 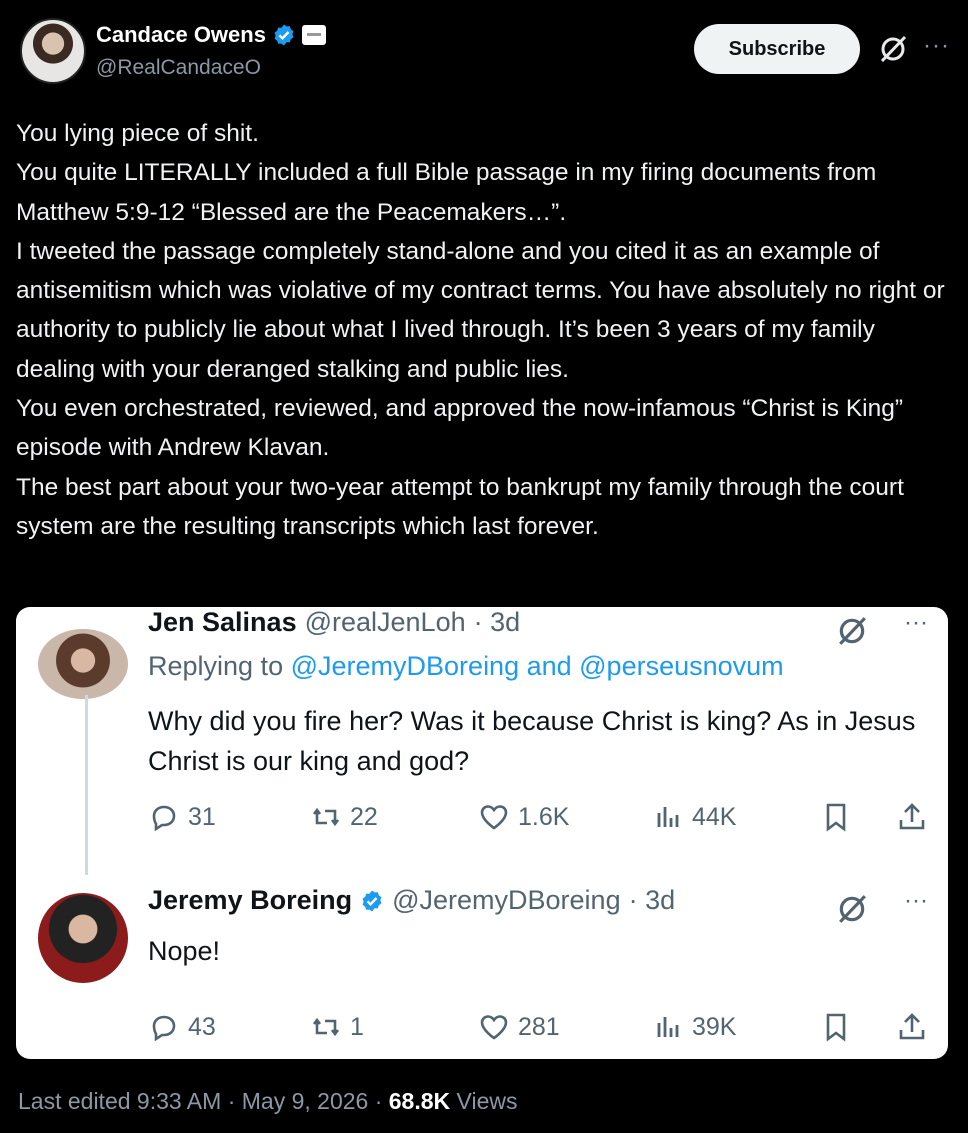 I want to click on reply2-reply-count: 43, so click(x=202, y=1026).